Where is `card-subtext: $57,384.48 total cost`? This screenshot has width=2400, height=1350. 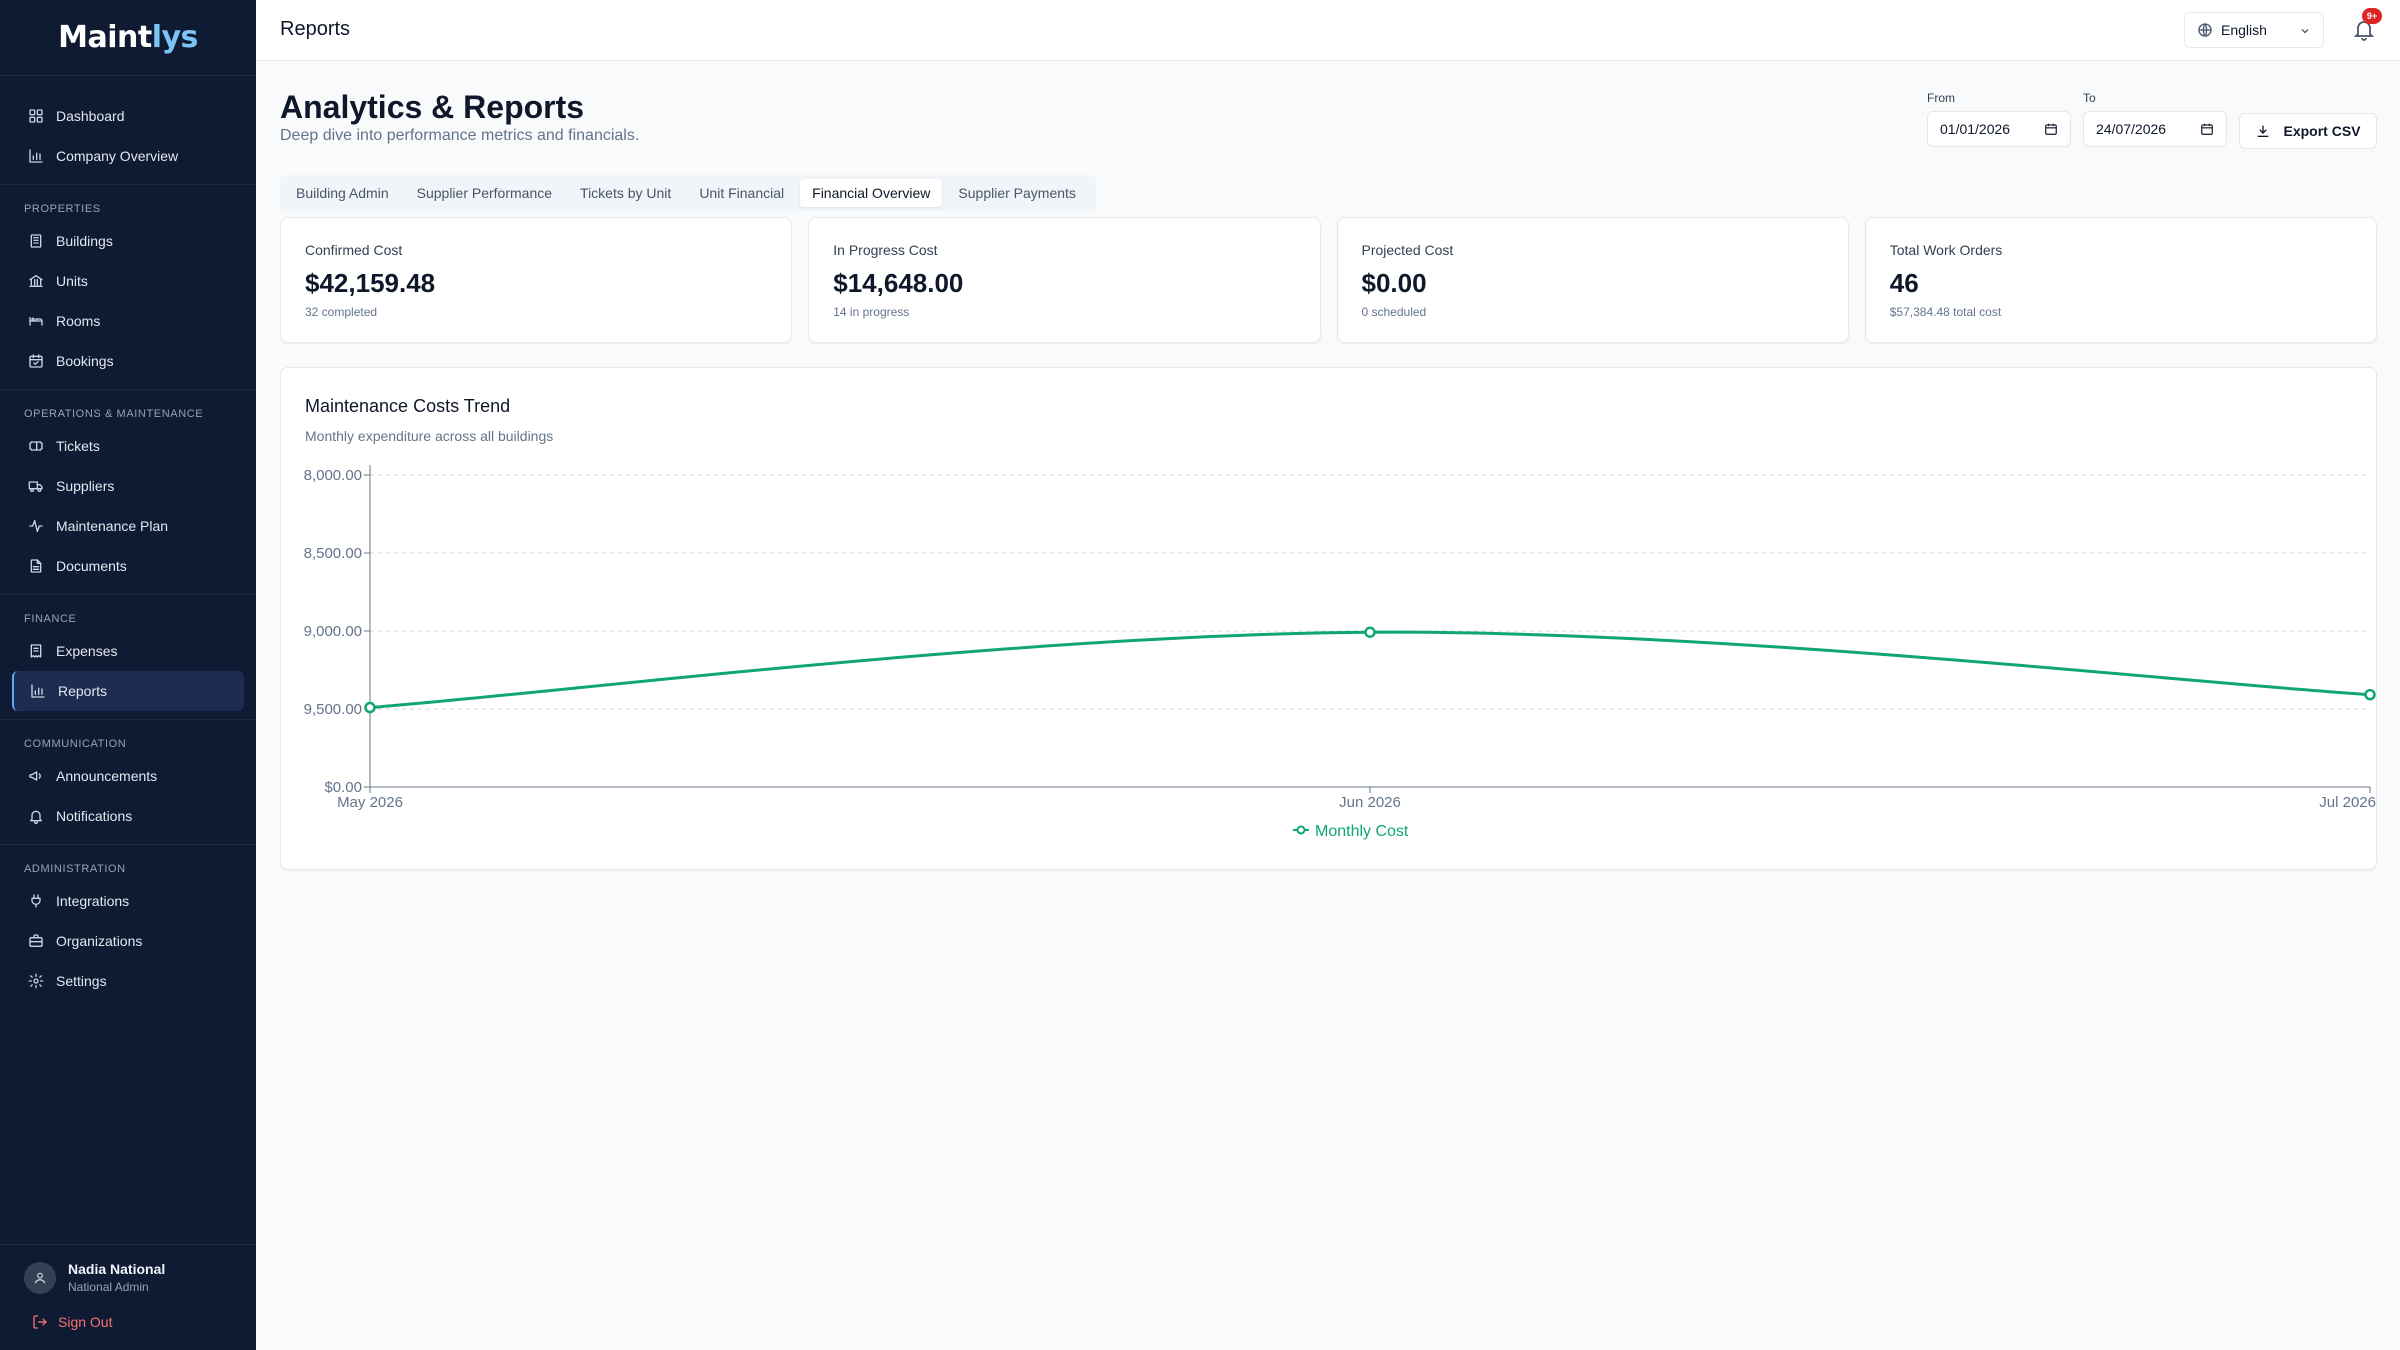
card-subtext: $57,384.48 total cost is located at coordinates (1945, 312).